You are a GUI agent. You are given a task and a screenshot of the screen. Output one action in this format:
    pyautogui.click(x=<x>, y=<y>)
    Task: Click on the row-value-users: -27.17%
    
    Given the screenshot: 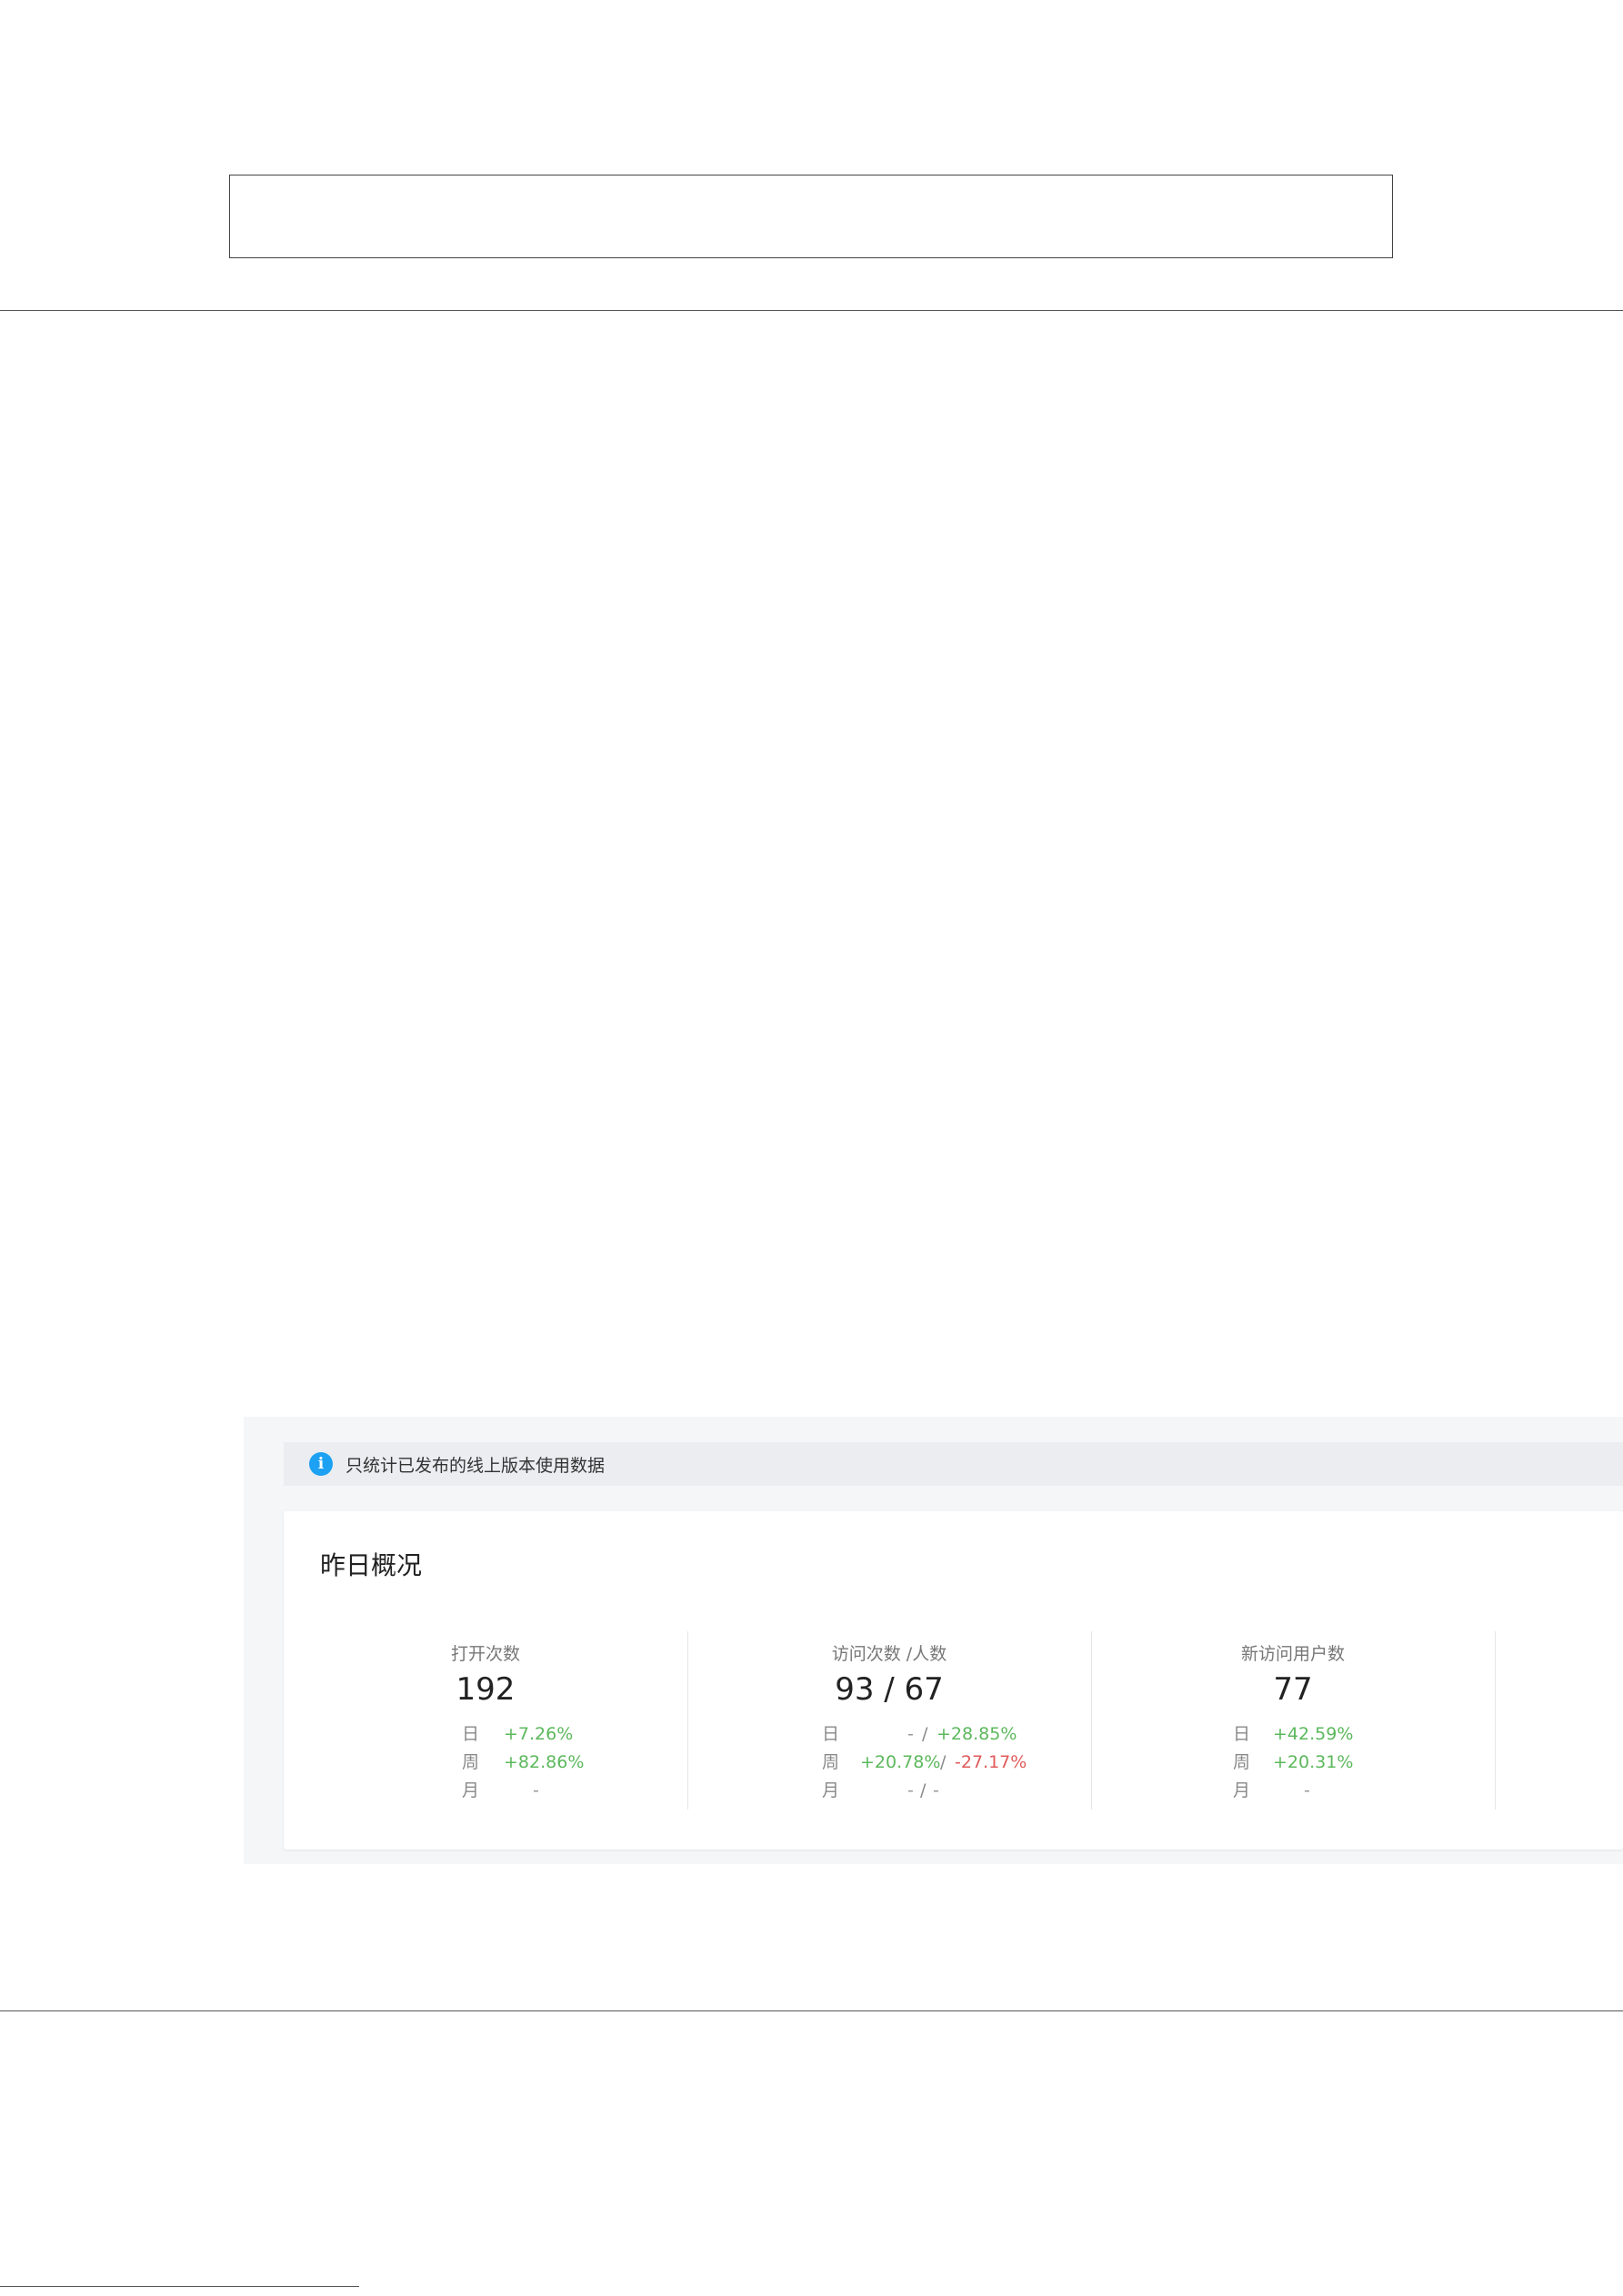 What is the action you would take?
    pyautogui.click(x=991, y=1762)
    